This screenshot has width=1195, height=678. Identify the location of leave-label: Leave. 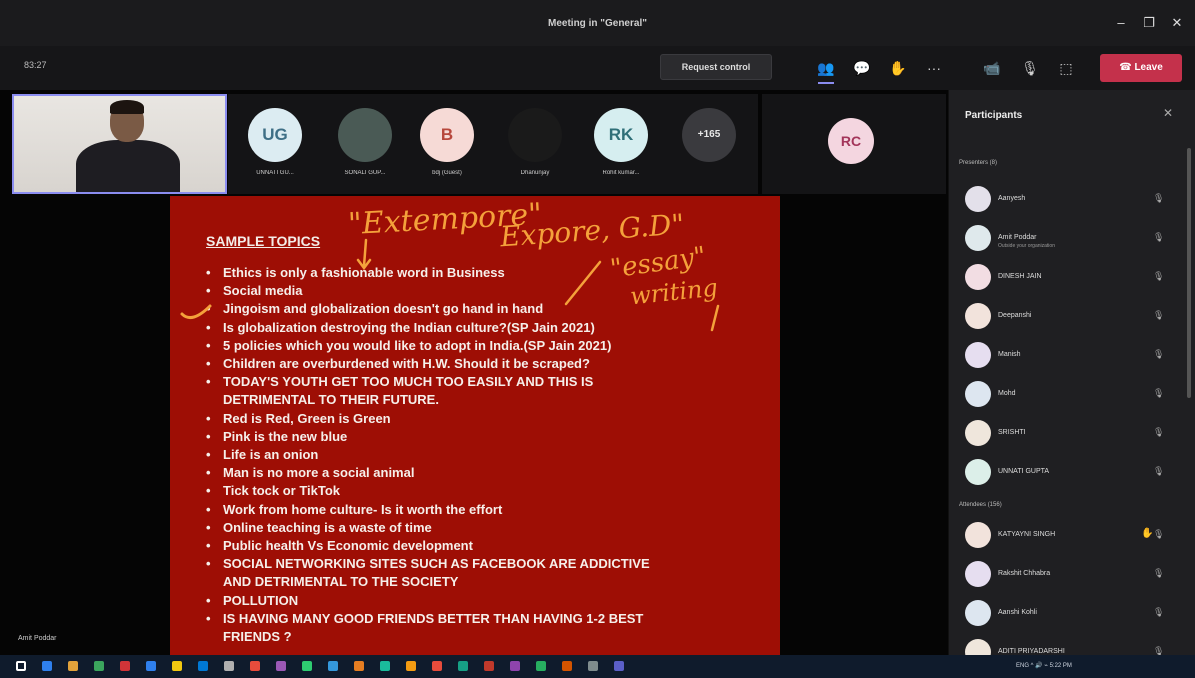
(1148, 67).